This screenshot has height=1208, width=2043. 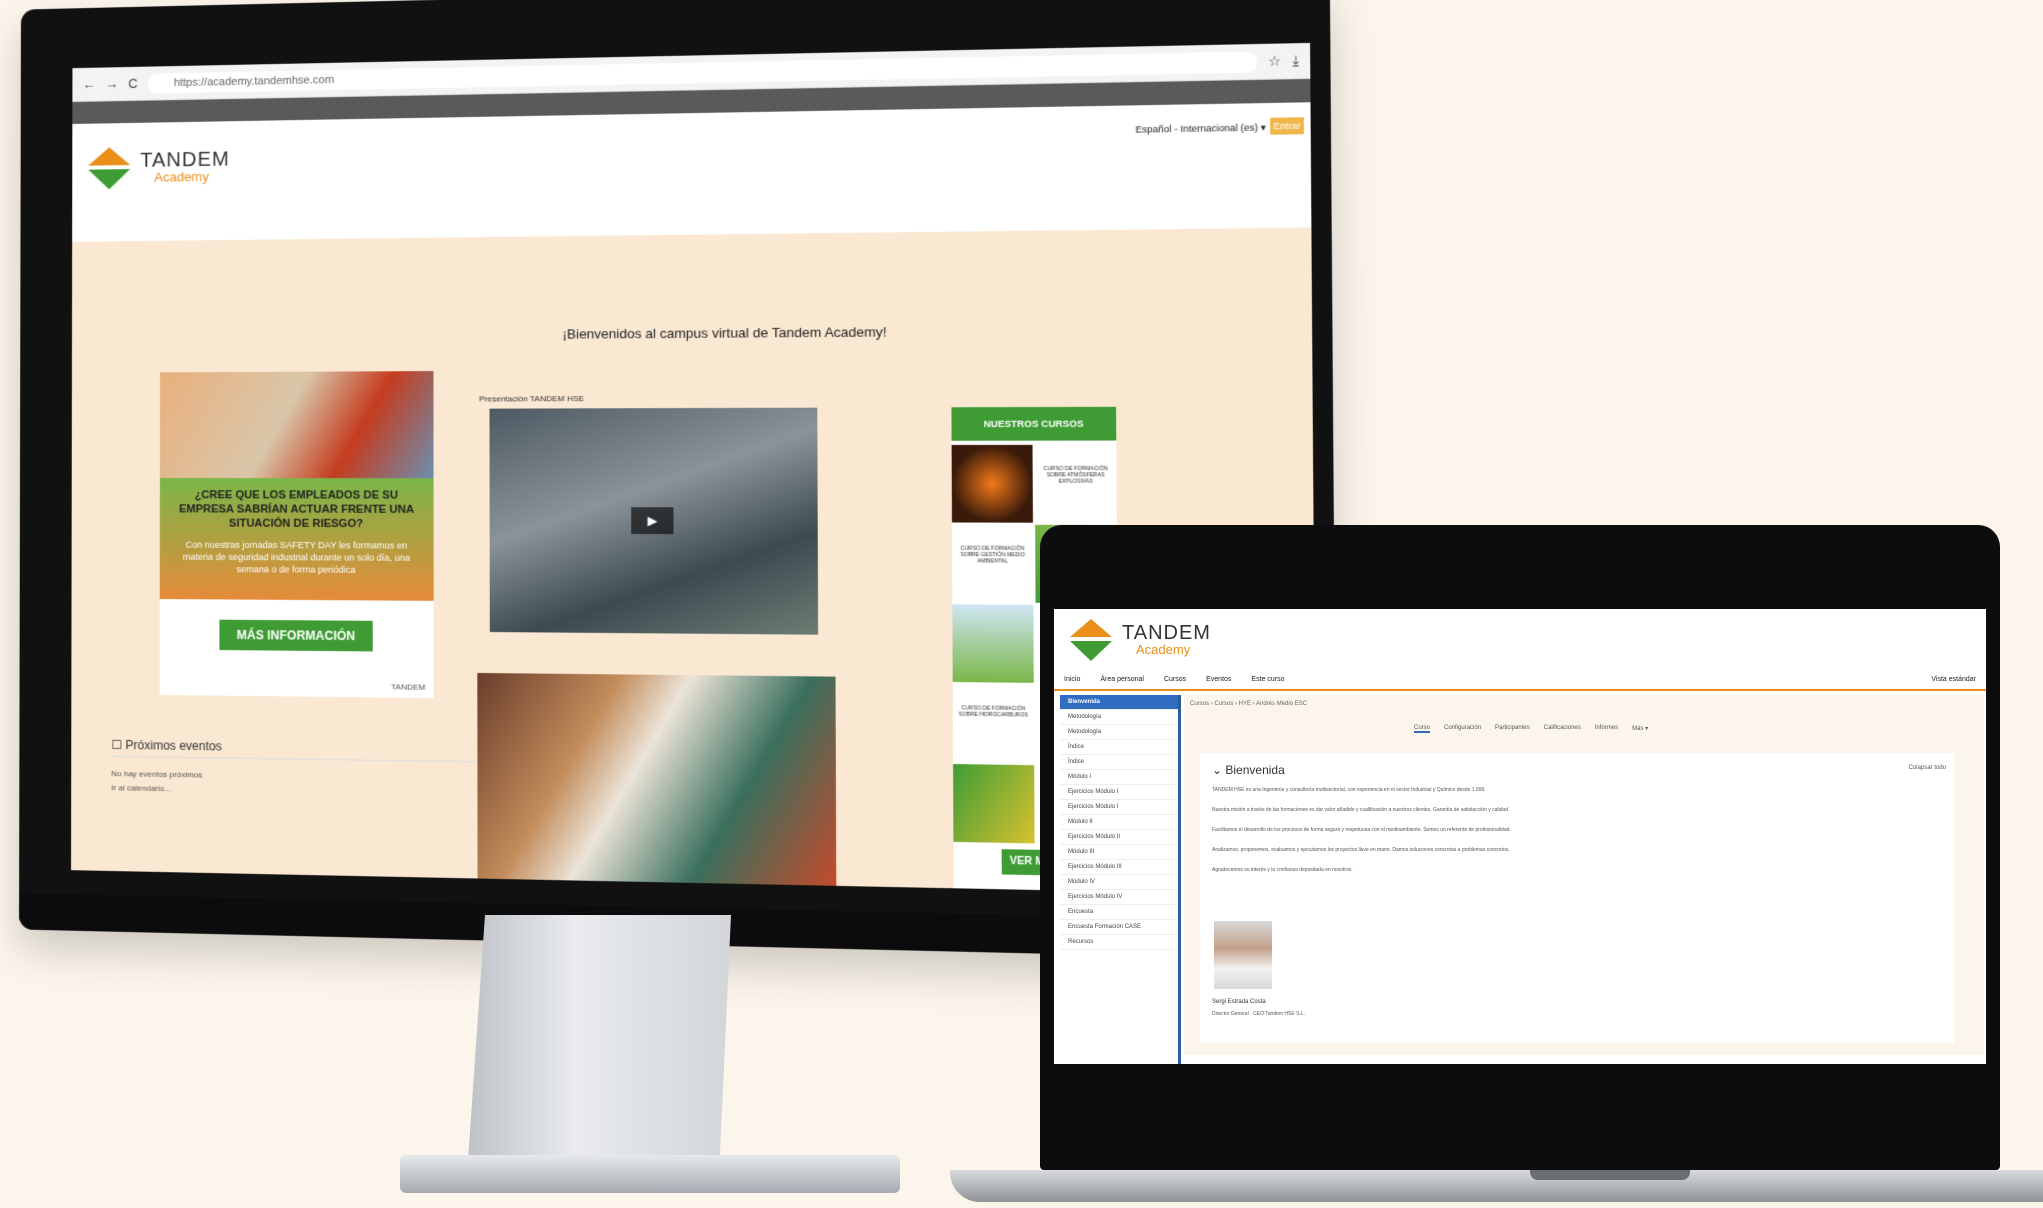 I want to click on video-label: Presentación TANDEM HSE, so click(x=532, y=398).